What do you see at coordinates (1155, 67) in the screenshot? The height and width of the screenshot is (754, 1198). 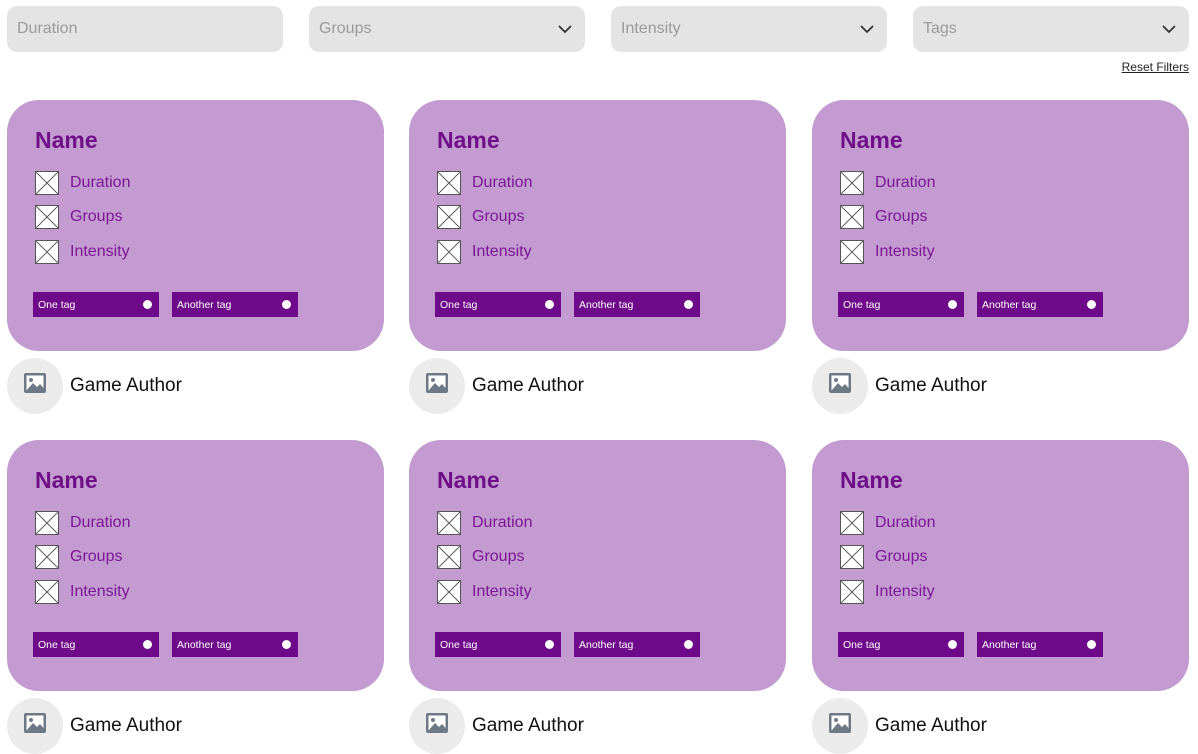 I see `reset-filters-link: Reset Filters` at bounding box center [1155, 67].